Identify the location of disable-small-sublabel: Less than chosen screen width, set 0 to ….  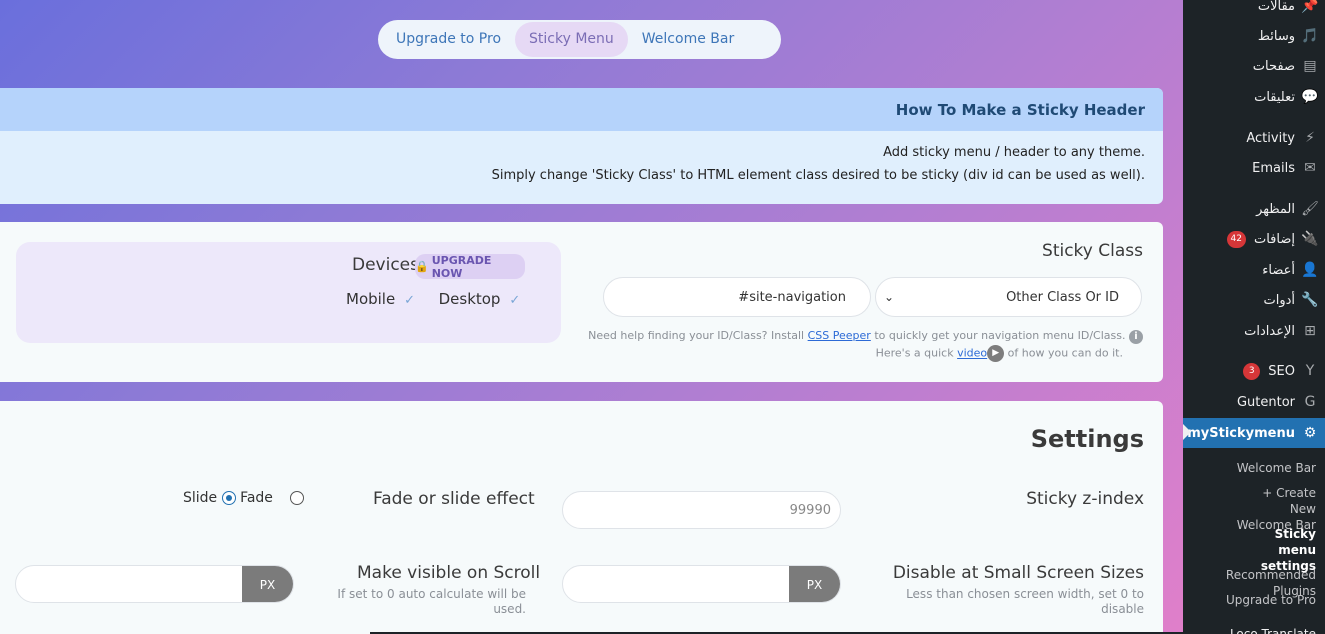
(1025, 601).